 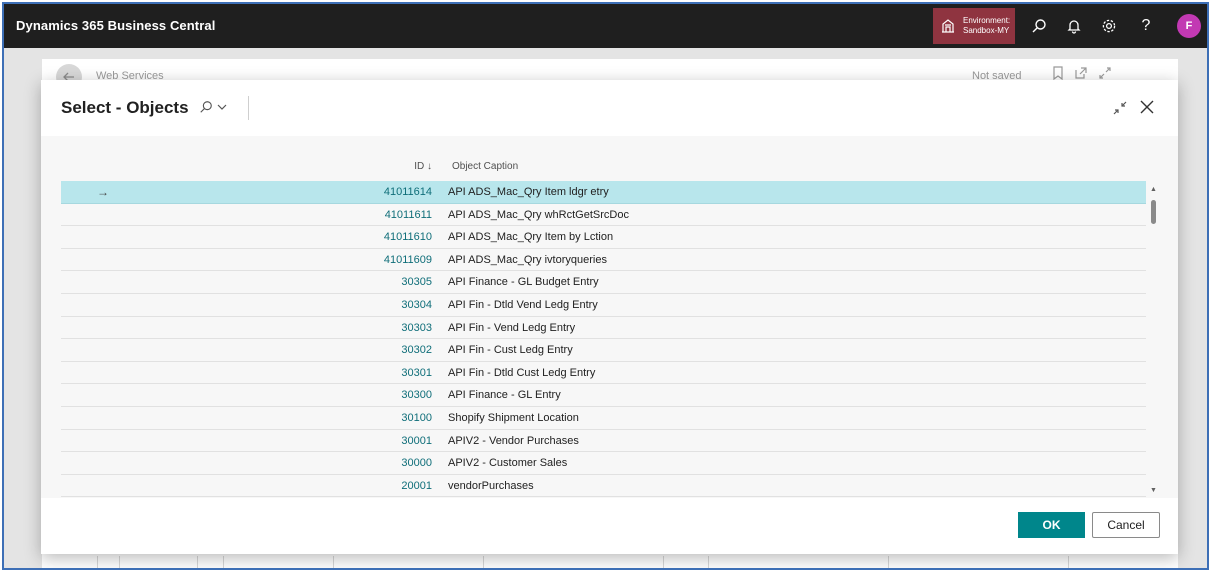 I want to click on environment-name: Sandbox-MY, so click(x=986, y=30).